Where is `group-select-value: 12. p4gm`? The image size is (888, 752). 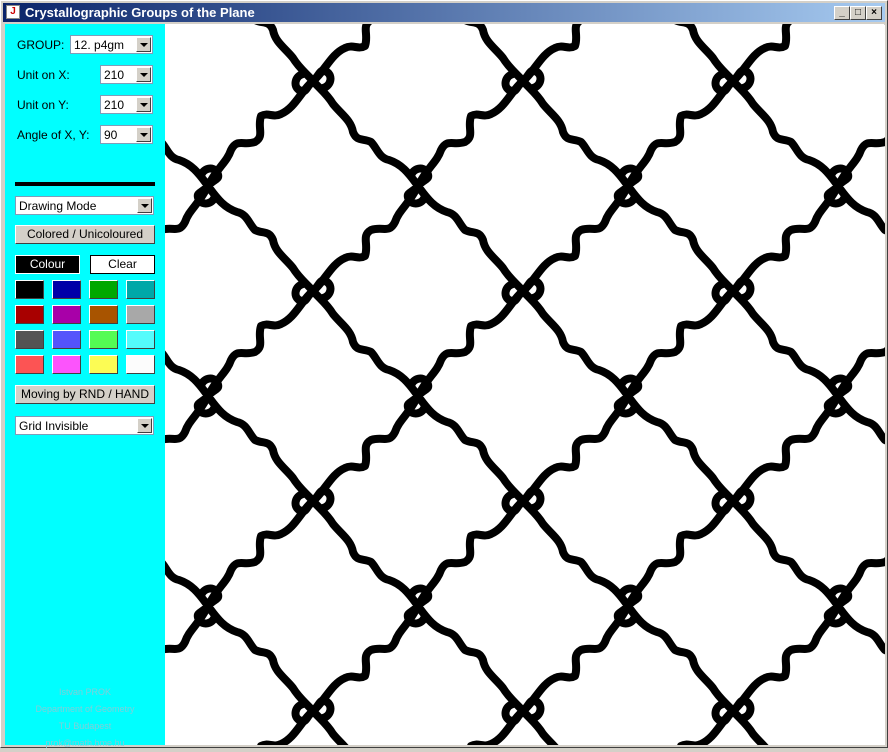
group-select-value: 12. p4gm is located at coordinates (99, 45).